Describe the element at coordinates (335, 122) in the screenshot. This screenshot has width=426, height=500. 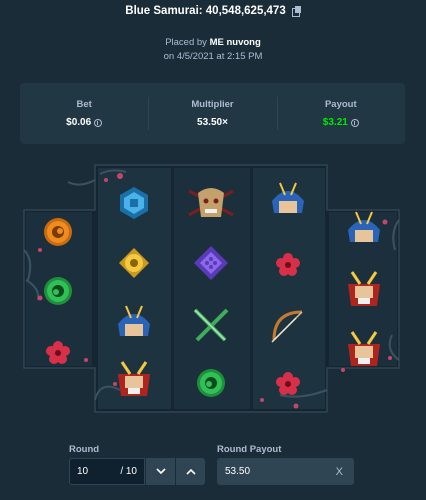
I see `payout-value: $3.21` at that location.